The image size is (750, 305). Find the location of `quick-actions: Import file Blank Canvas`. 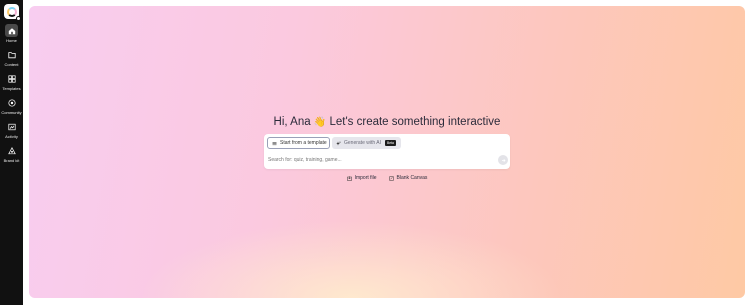

quick-actions: Import file Blank Canvas is located at coordinates (387, 178).